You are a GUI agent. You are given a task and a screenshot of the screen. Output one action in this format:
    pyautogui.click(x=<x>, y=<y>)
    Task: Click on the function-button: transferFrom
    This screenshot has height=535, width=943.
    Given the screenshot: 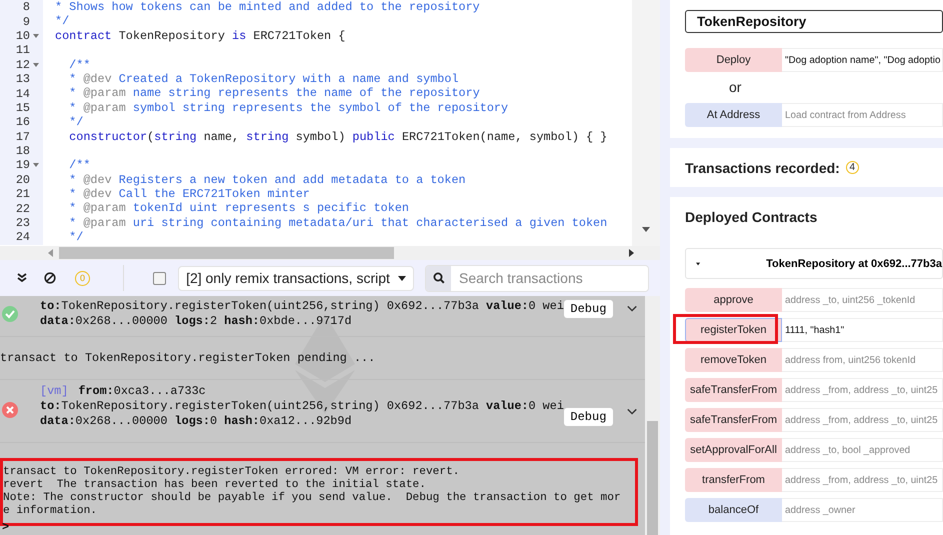 What is the action you would take?
    pyautogui.click(x=733, y=480)
    